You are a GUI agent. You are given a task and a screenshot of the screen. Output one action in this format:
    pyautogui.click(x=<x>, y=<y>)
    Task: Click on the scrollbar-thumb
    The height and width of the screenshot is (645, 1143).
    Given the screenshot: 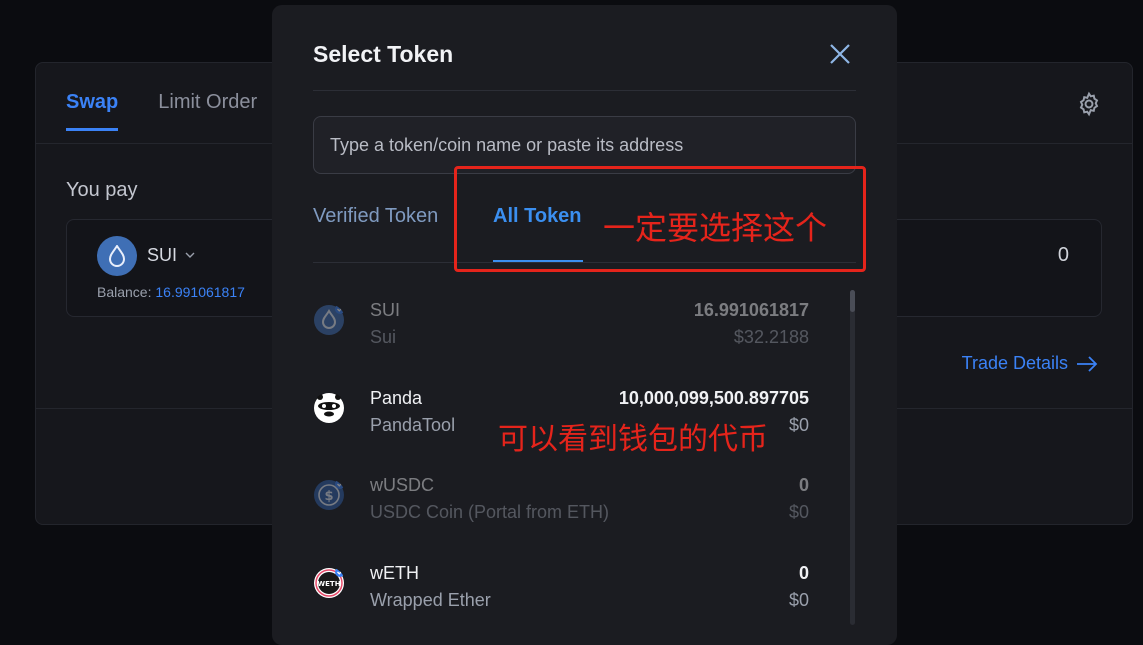 What is the action you would take?
    pyautogui.click(x=852, y=301)
    